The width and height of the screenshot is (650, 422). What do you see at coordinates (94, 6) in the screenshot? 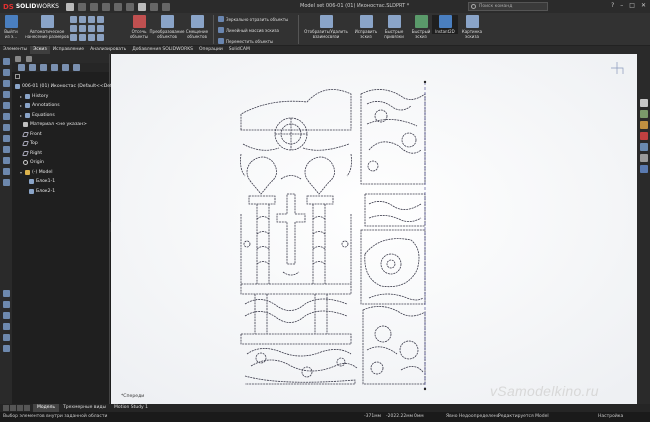
I see `open-icon` at bounding box center [94, 6].